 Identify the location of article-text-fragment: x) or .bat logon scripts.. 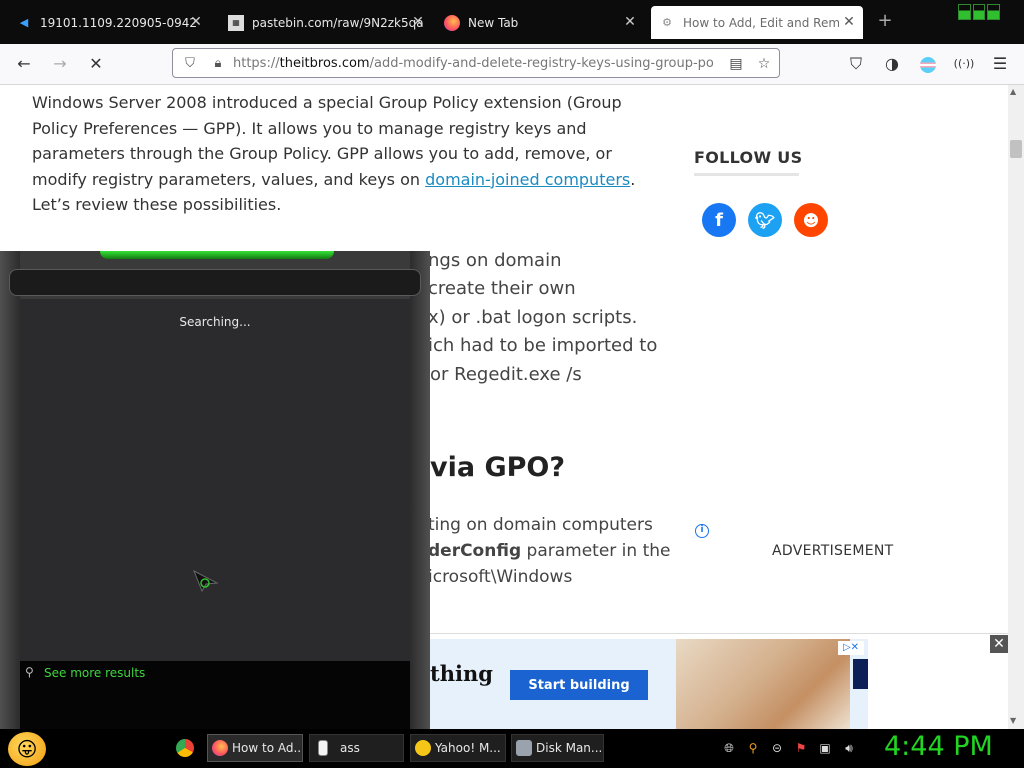
(533, 317).